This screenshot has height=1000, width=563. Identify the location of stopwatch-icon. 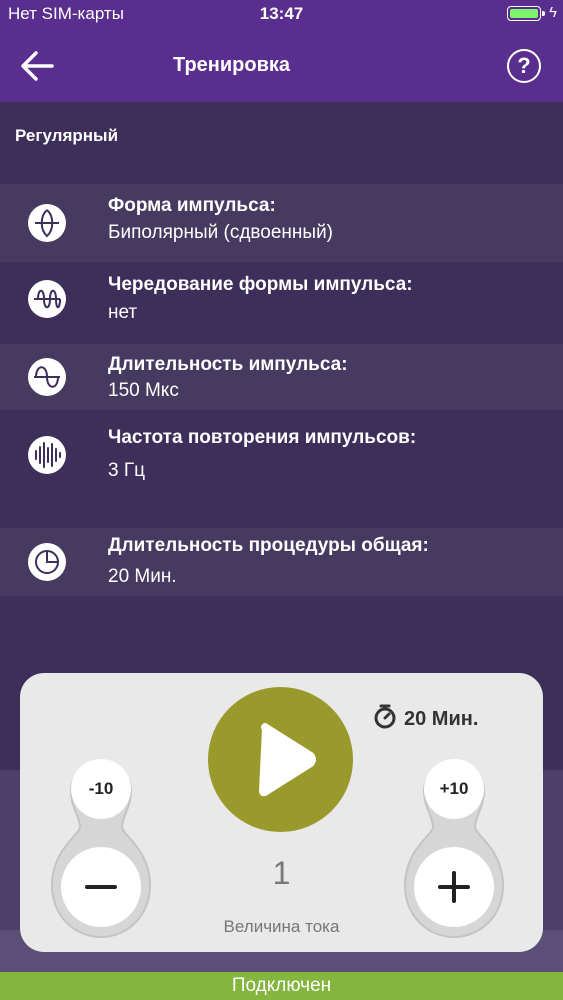
(385, 716).